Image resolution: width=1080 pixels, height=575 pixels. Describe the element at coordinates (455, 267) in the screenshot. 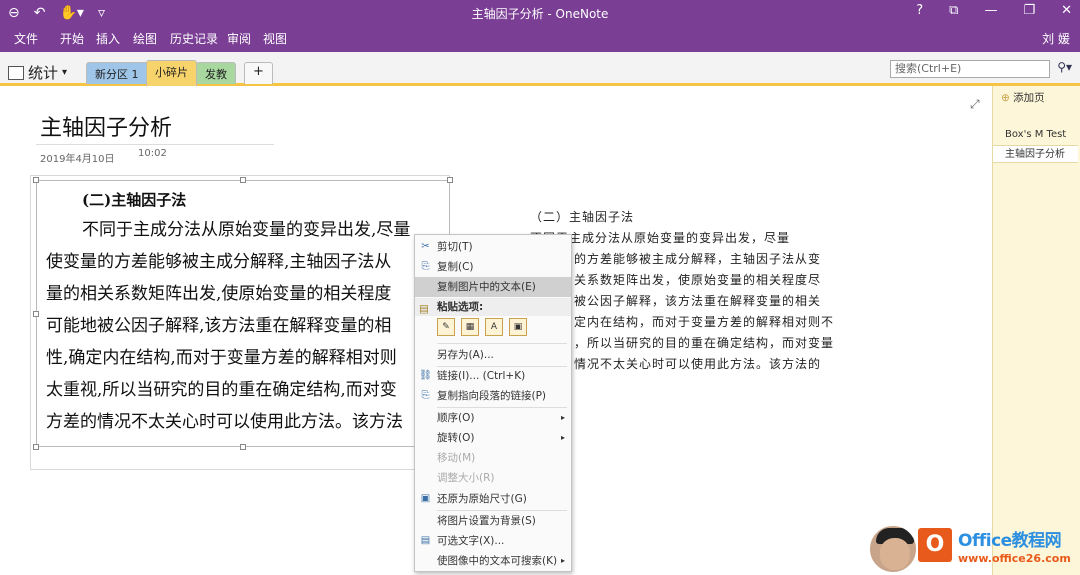

I see `menu-label: 复制(C)` at that location.